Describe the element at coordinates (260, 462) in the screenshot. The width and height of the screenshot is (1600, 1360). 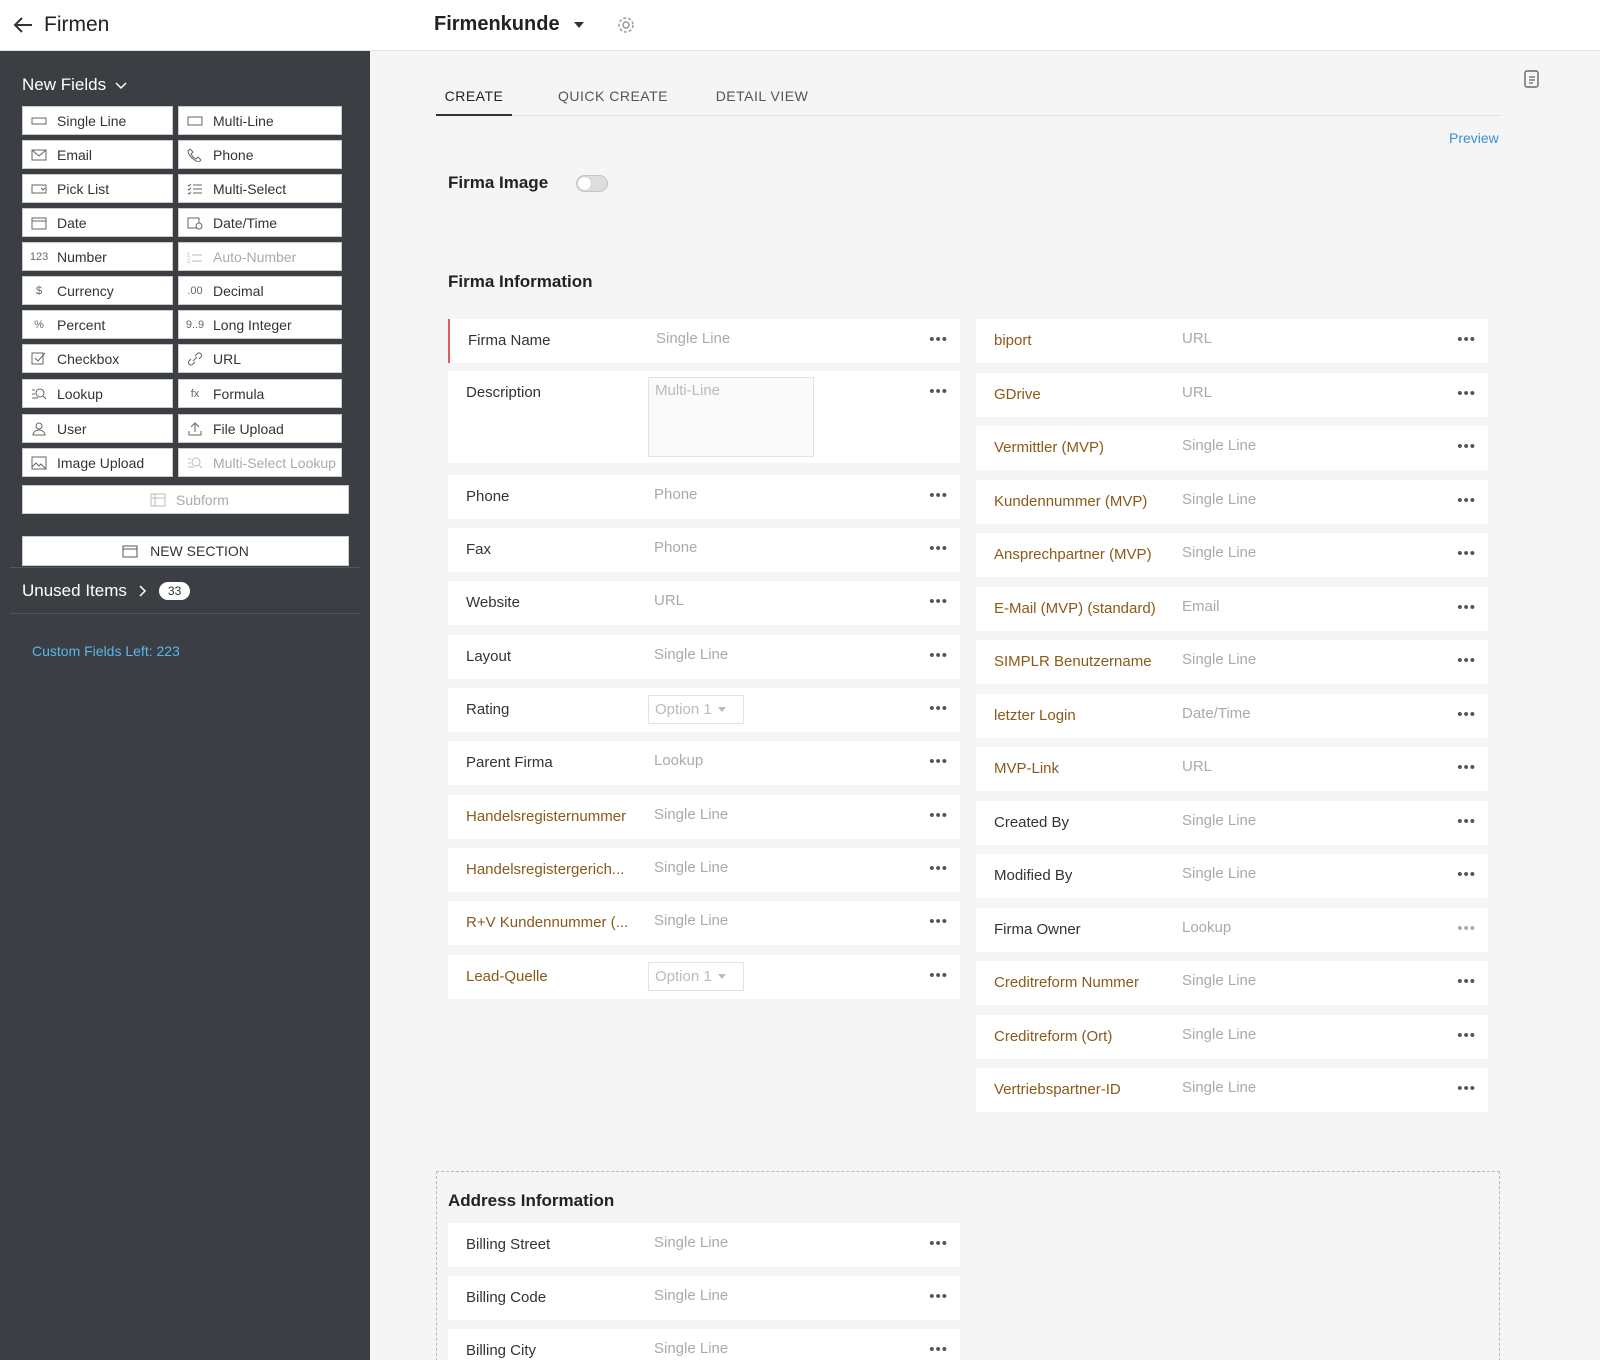
I see `field-multi-select-lookup-button: Multi-Select Lookup` at that location.